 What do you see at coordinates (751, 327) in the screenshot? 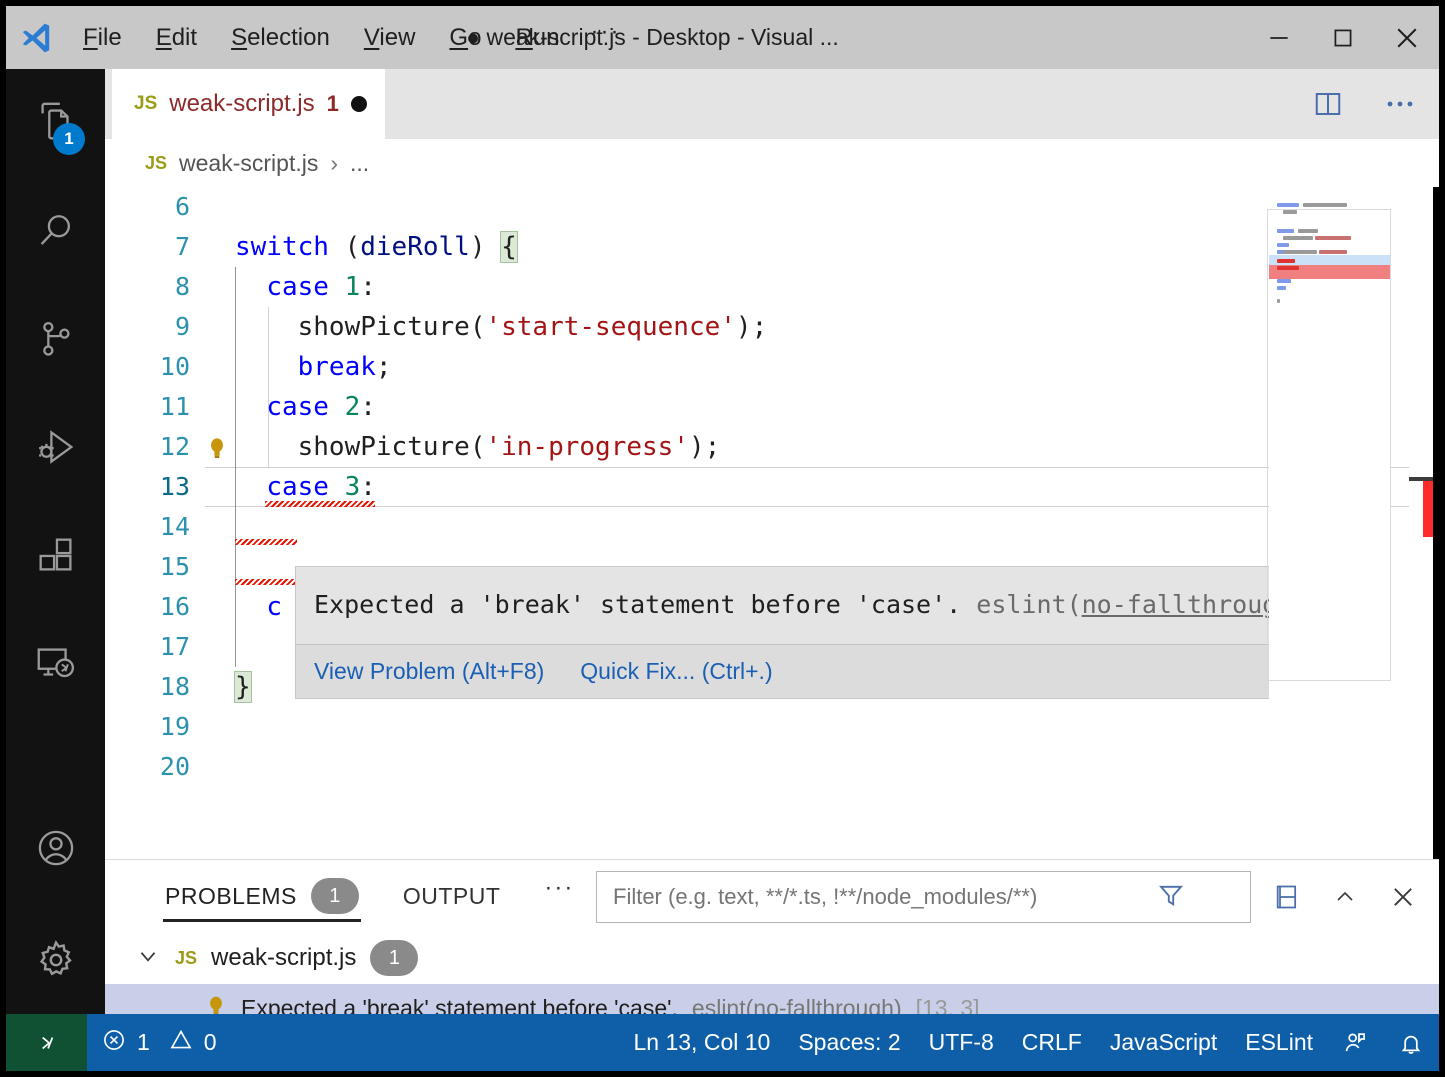
I see `code-token: );` at bounding box center [751, 327].